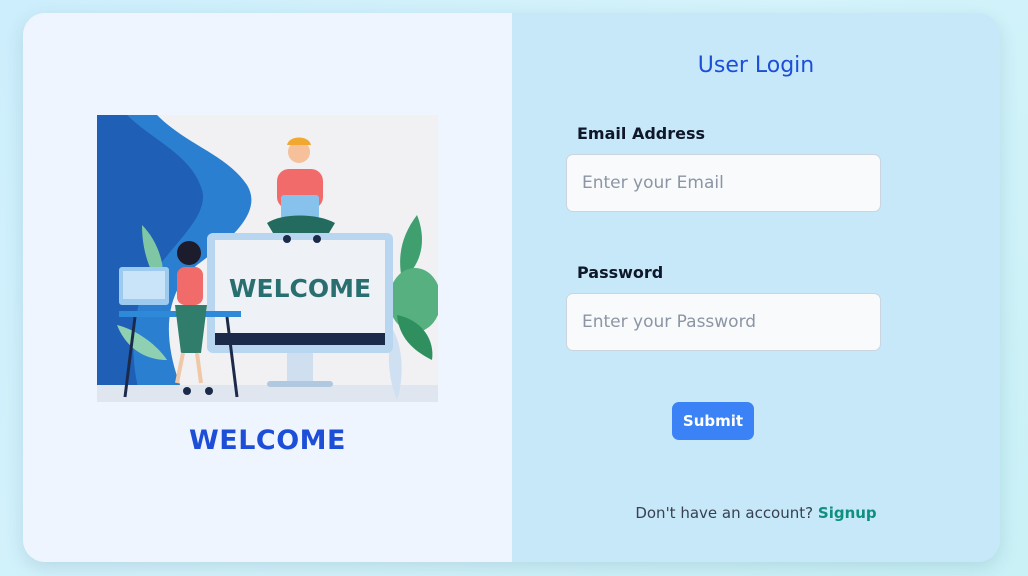 Image resolution: width=1028 pixels, height=576 pixels. Describe the element at coordinates (300, 288) in the screenshot. I see `illustration-welcome-text: WELCOME` at that location.